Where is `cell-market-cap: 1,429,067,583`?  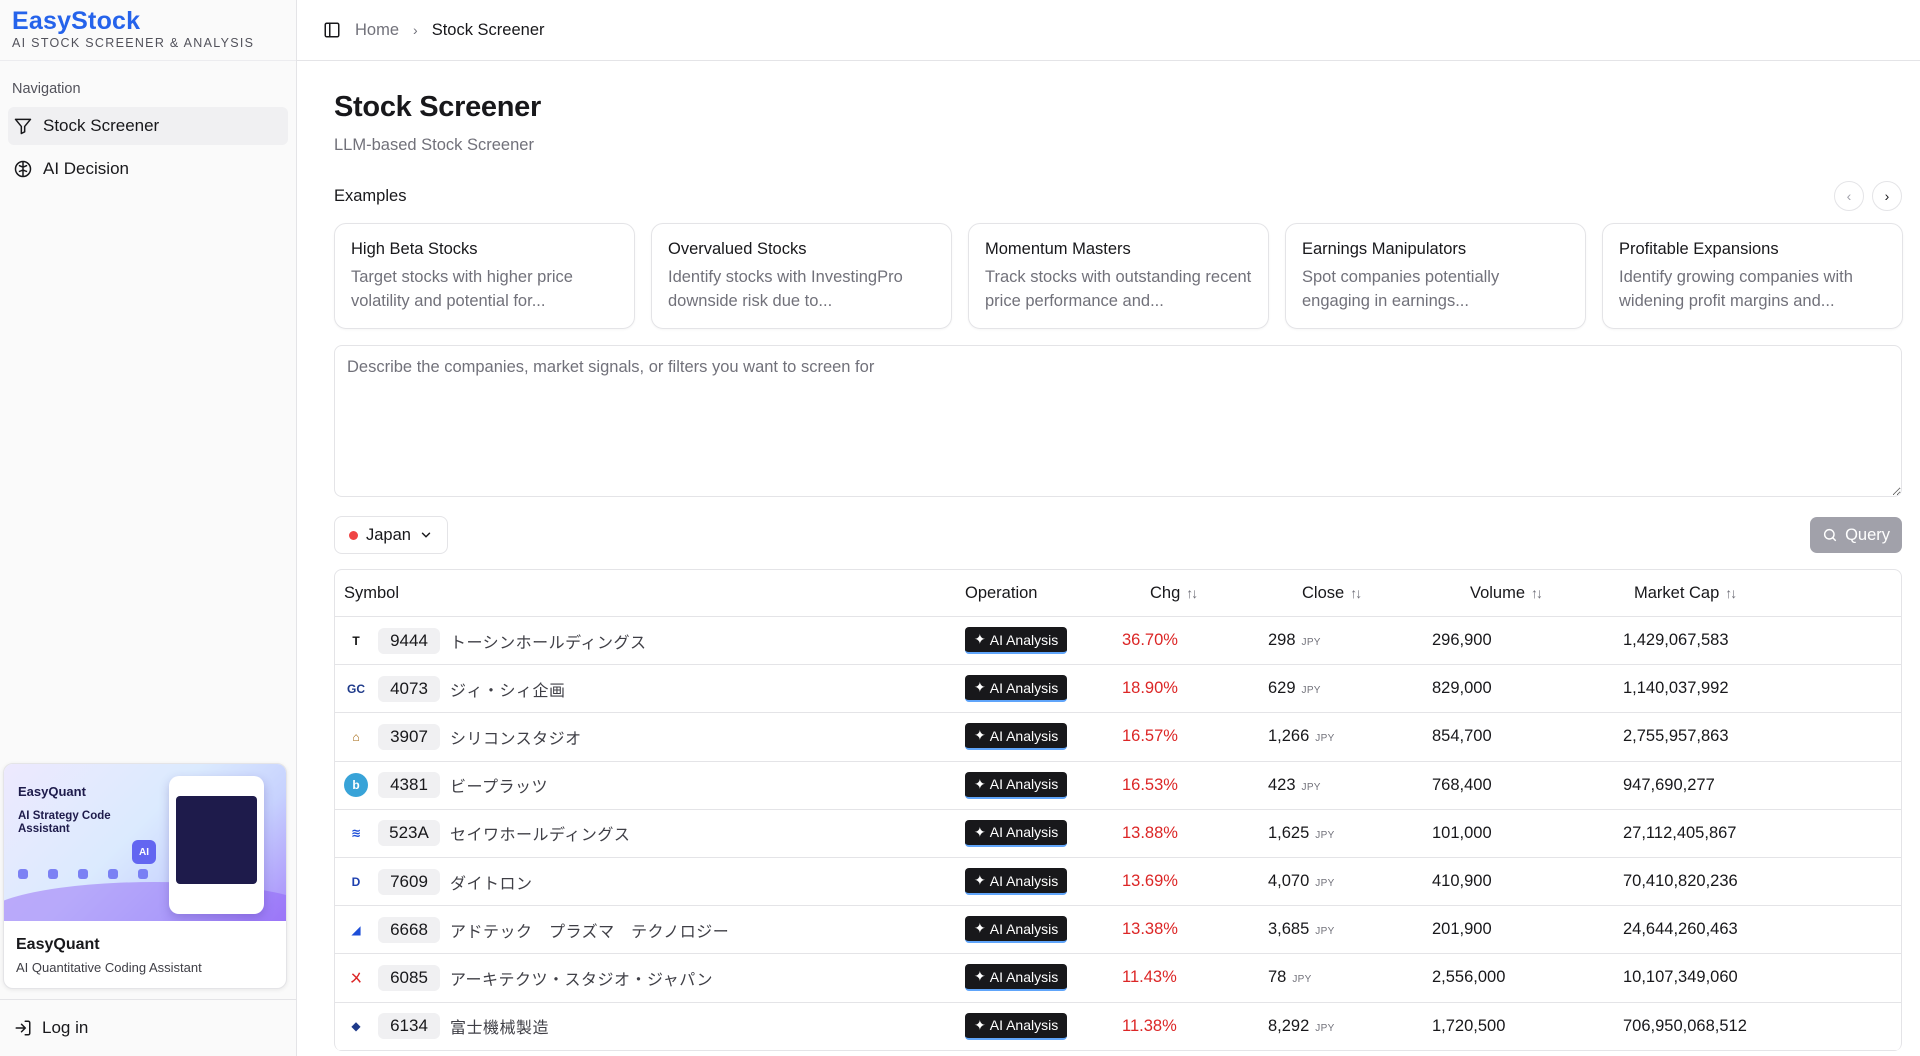 cell-market-cap: 1,429,067,583 is located at coordinates (1676, 640).